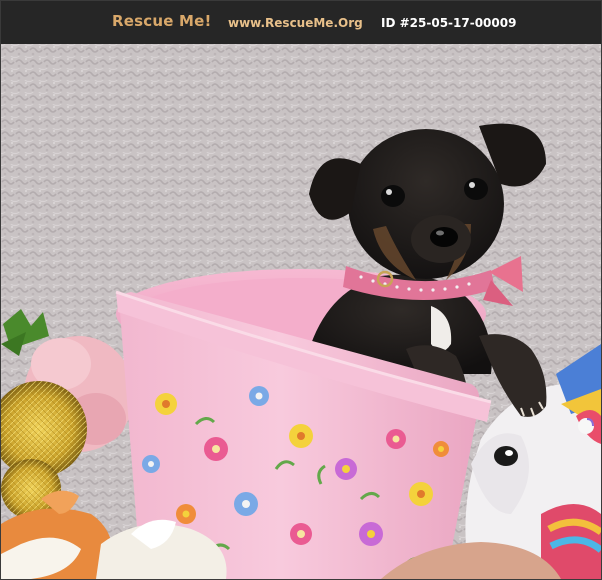 The image size is (602, 580). What do you see at coordinates (449, 23) in the screenshot?
I see `pet-id-label: ID #25-05-17-00009` at bounding box center [449, 23].